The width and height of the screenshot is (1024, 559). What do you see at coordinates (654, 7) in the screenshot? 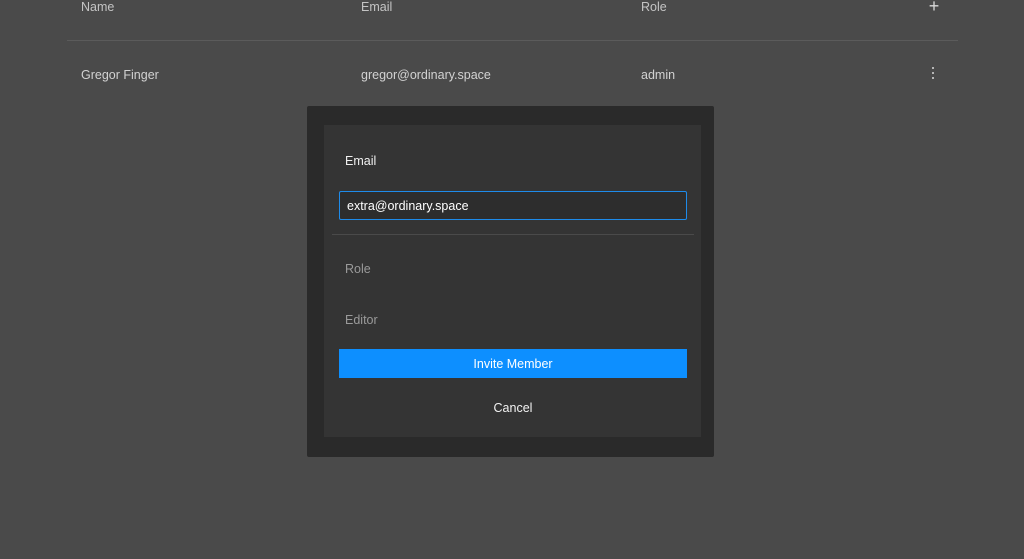
I see `column-header-role: Role` at bounding box center [654, 7].